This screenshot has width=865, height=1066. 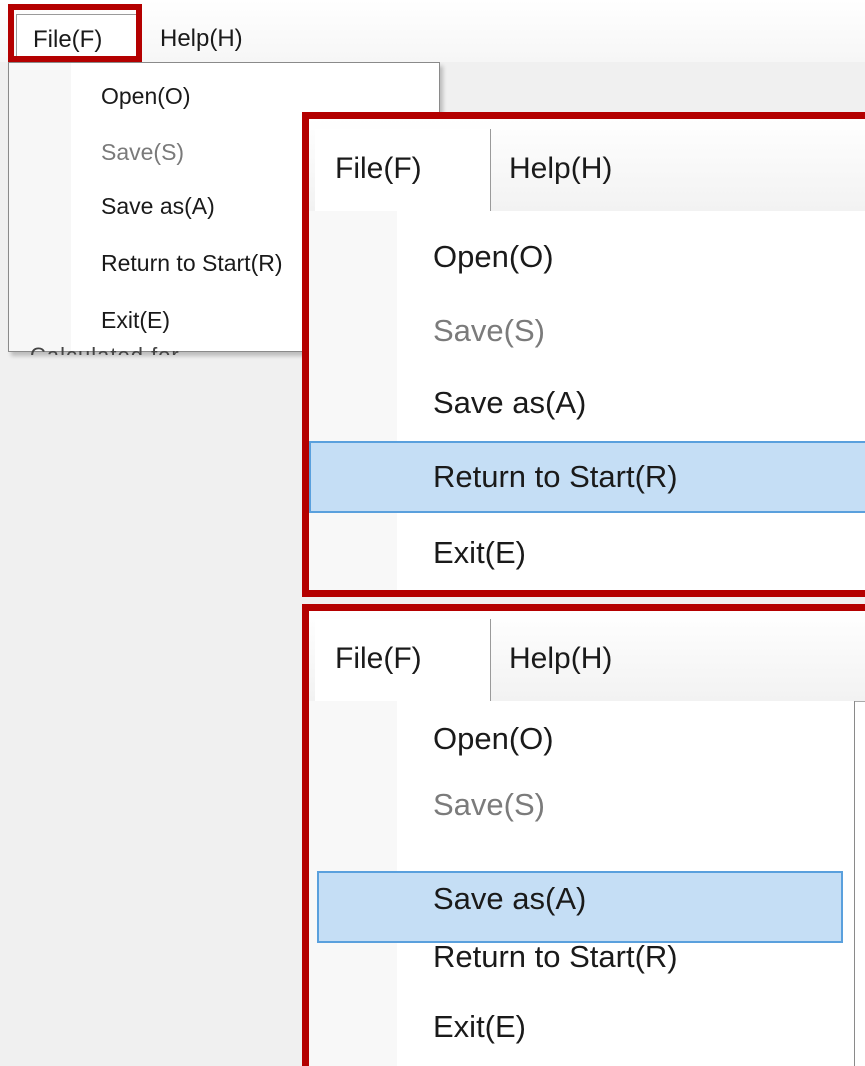 What do you see at coordinates (170, 350) in the screenshot?
I see `background-text: Calculated for` at bounding box center [170, 350].